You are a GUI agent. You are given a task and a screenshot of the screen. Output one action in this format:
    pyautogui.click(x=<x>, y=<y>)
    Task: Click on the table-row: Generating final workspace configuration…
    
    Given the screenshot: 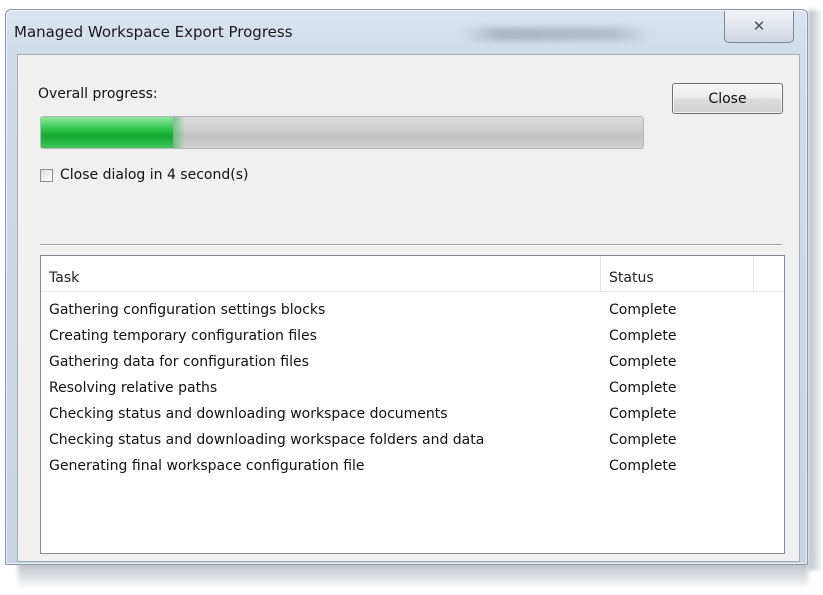 What is the action you would take?
    pyautogui.click(x=412, y=467)
    